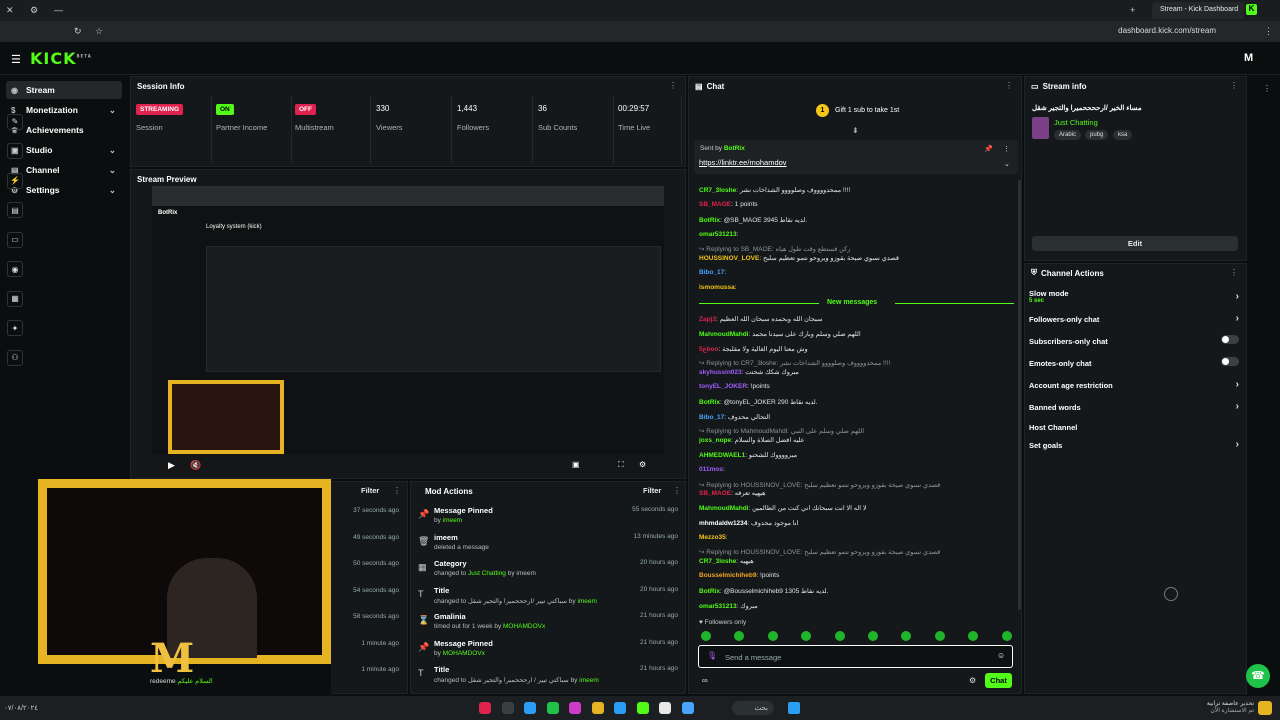 The height and width of the screenshot is (720, 1280). Describe the element at coordinates (1123, 135) in the screenshot. I see `stream-tag: ksa` at that location.